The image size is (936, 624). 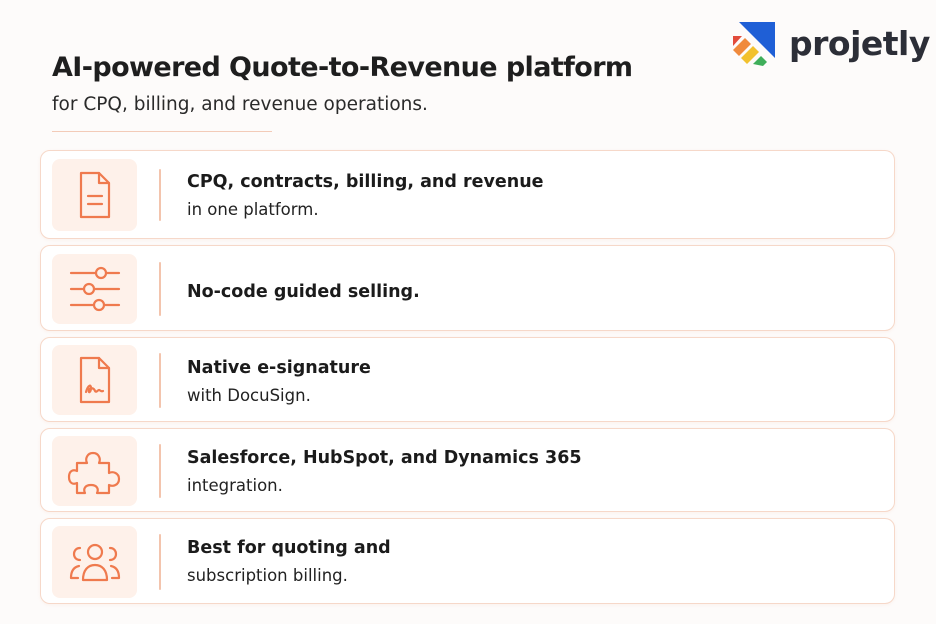 What do you see at coordinates (859, 43) in the screenshot?
I see `brand-name: projetly` at bounding box center [859, 43].